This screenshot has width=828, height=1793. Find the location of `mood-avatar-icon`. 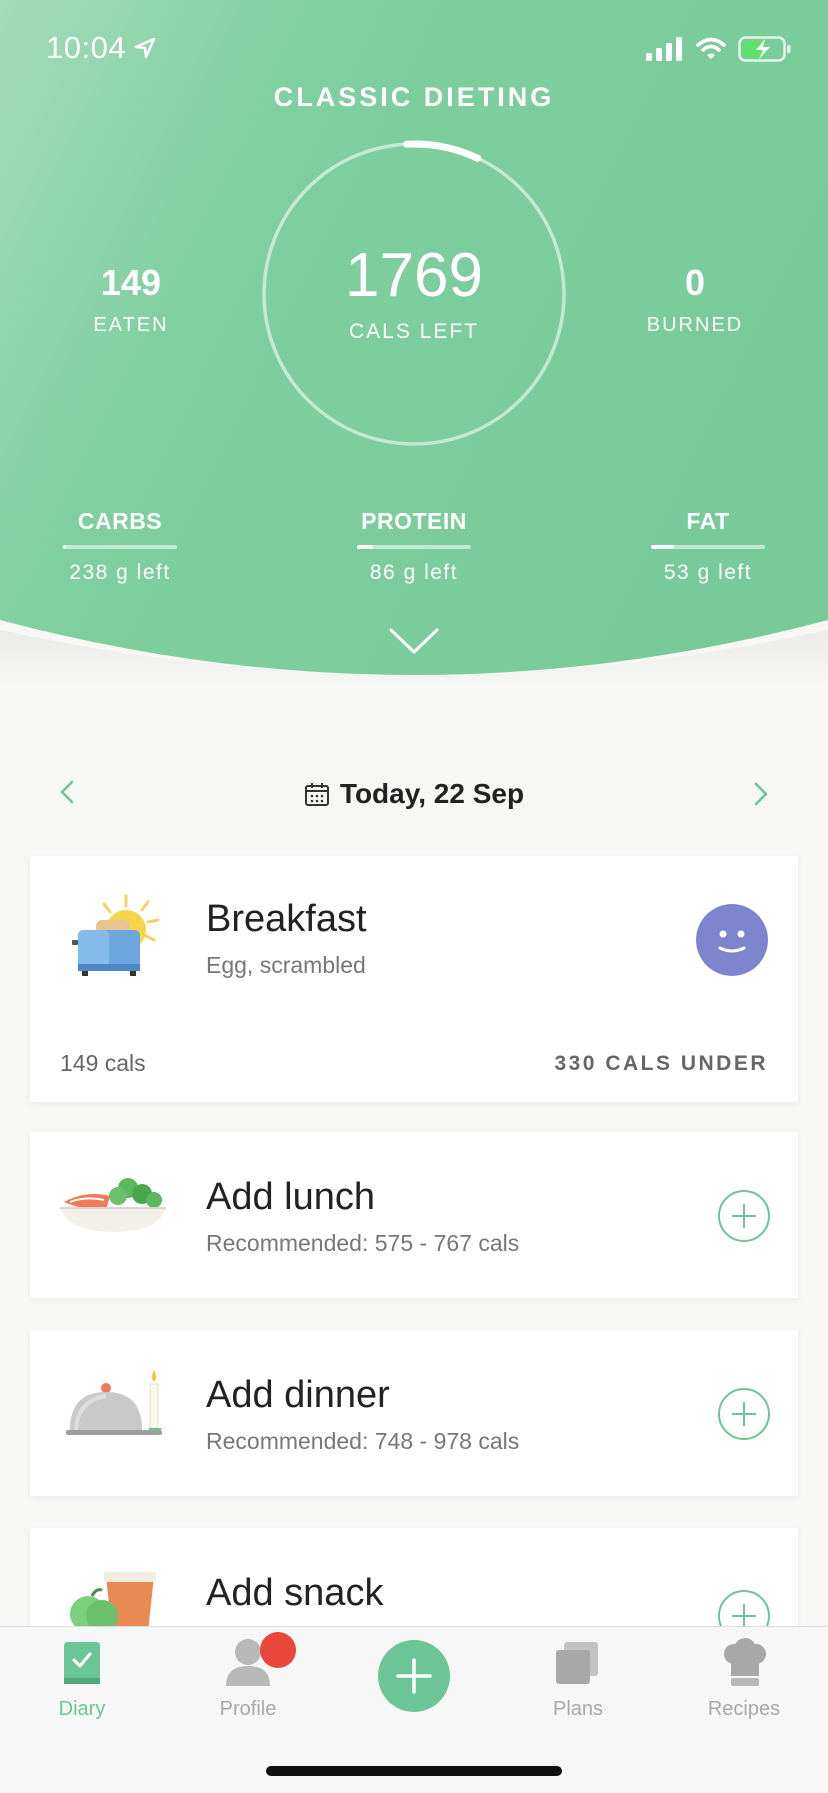

mood-avatar-icon is located at coordinates (732, 940).